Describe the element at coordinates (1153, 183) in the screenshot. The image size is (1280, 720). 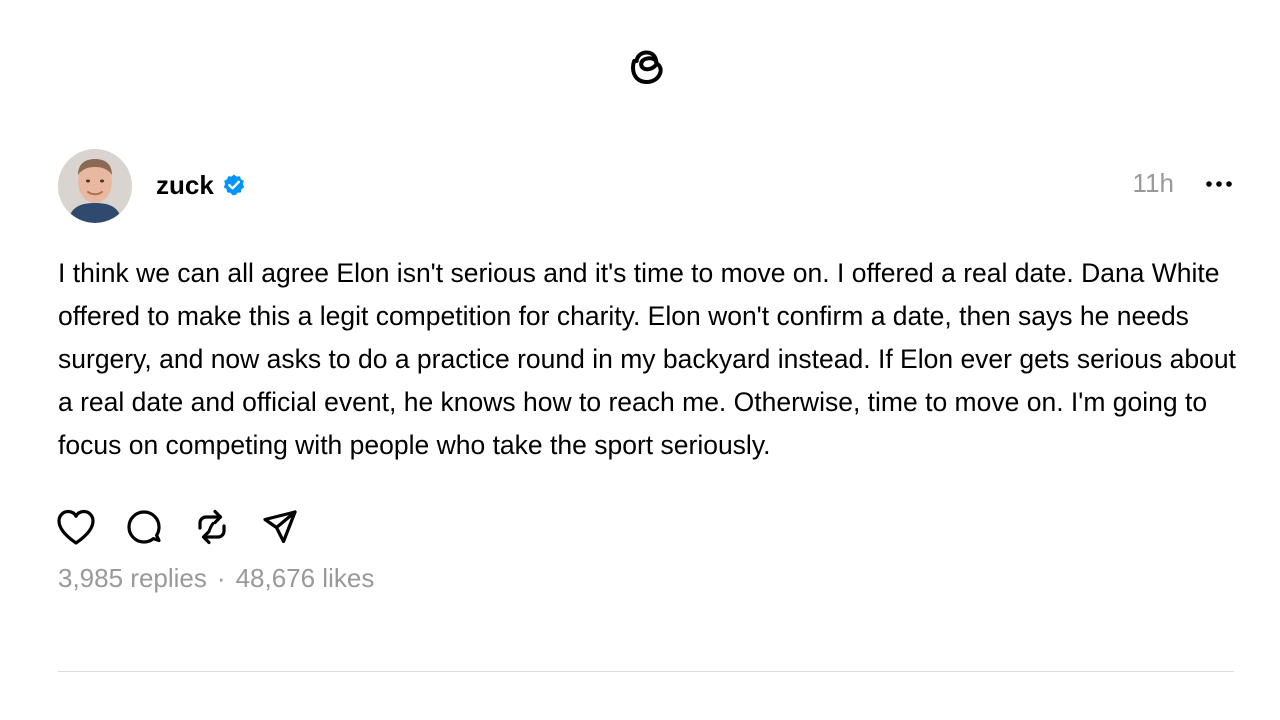
I see `timestamp: 11h` at that location.